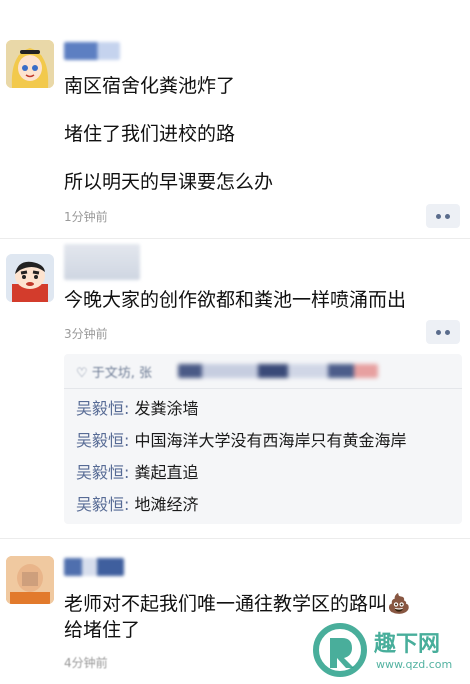  What do you see at coordinates (407, 644) in the screenshot?
I see `watermark-brand: 趣下网` at bounding box center [407, 644].